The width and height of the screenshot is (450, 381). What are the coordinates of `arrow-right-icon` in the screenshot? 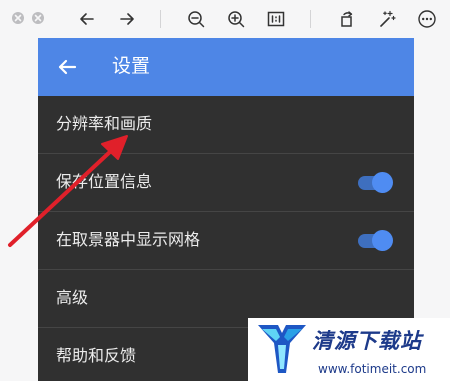 It's located at (127, 19).